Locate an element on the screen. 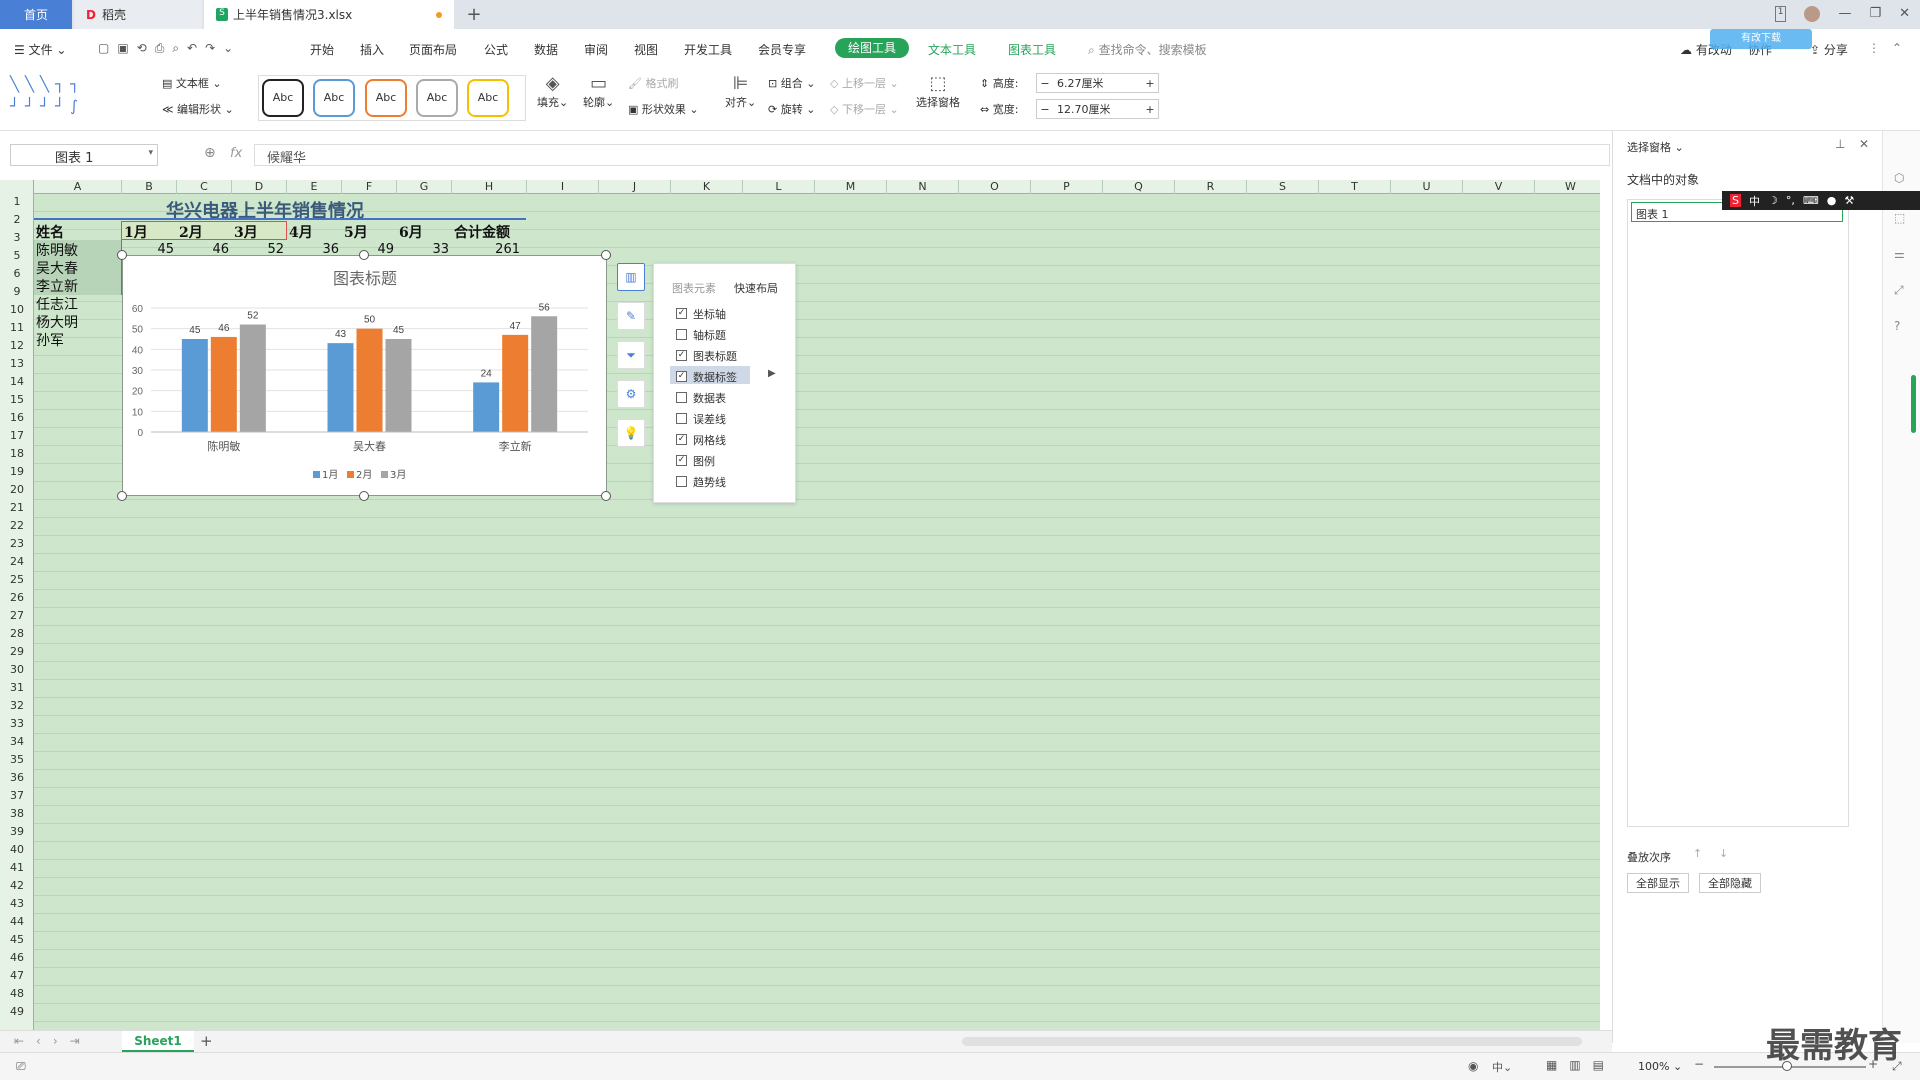 This screenshot has width=1920, height=1080. column-header-L: L is located at coordinates (779, 187).